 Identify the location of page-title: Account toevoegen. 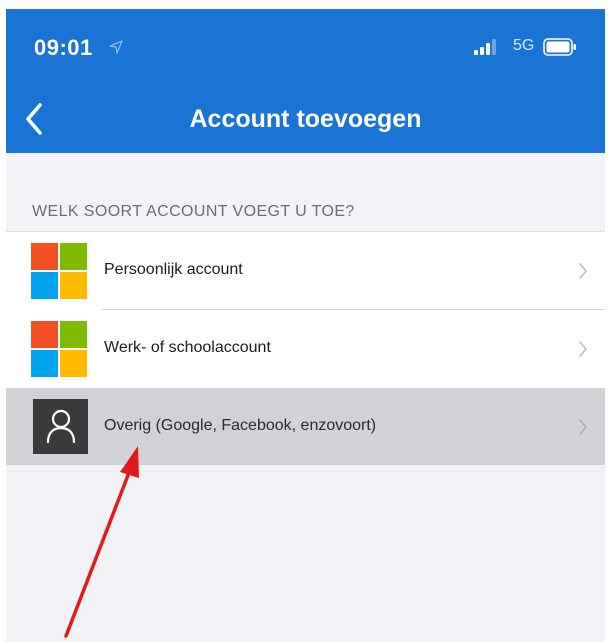
(305, 119).